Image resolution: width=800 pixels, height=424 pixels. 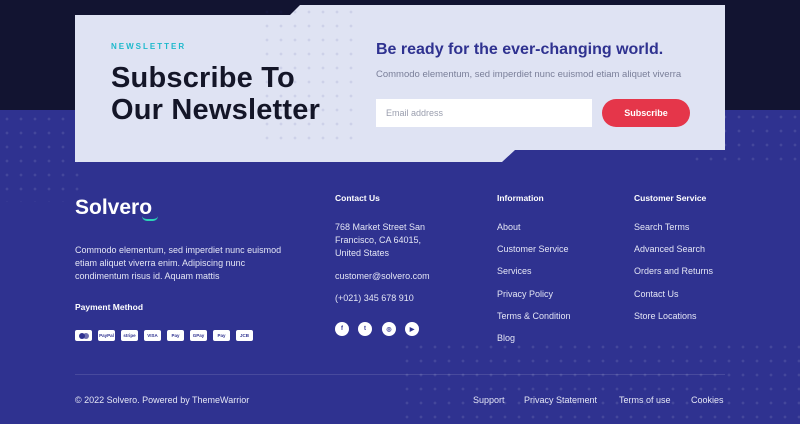 I want to click on bottom-link-privacy-statement: Privacy Statement, so click(x=560, y=400).